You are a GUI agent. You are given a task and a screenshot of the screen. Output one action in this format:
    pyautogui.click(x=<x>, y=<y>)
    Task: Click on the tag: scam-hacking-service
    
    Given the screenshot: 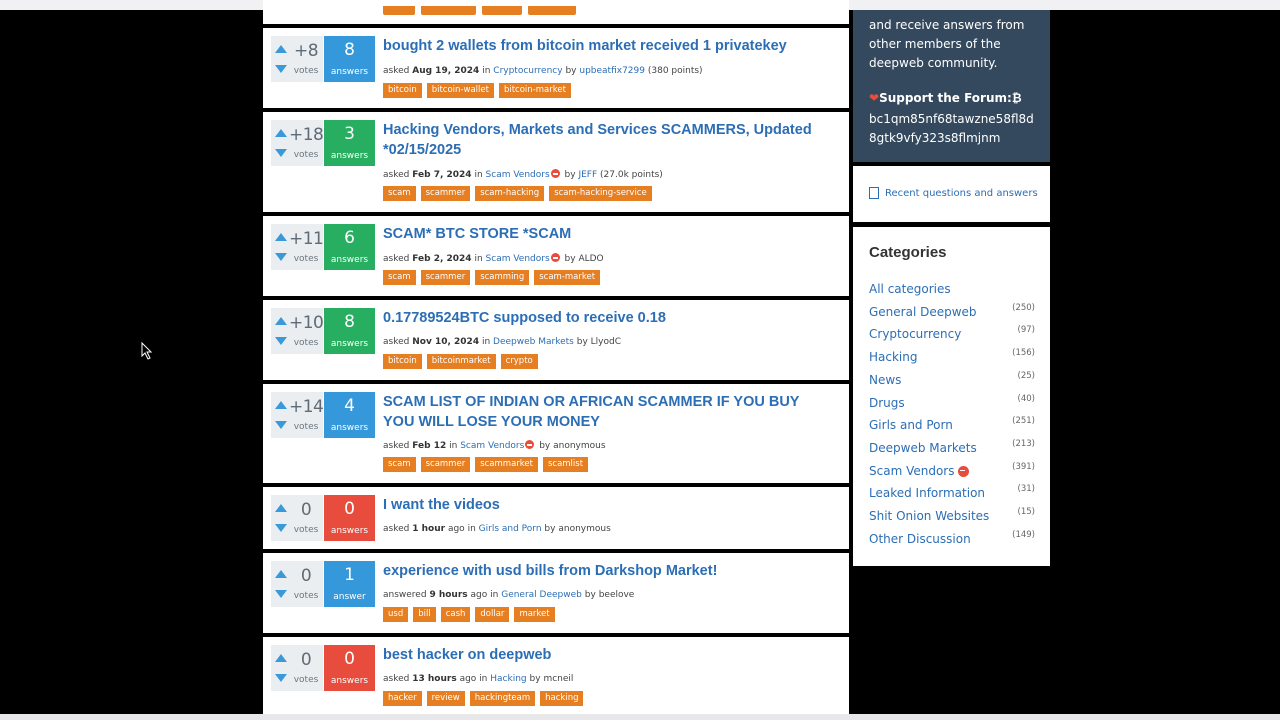 What is the action you would take?
    pyautogui.click(x=600, y=193)
    